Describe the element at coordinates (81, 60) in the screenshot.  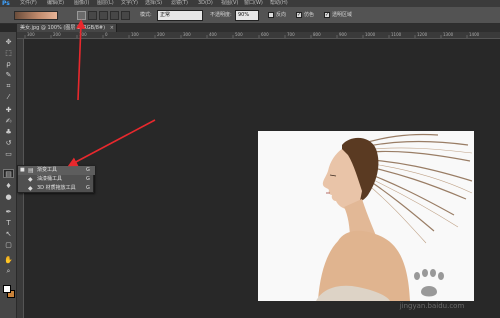
I see `arrow-to-linear-gradient-button` at that location.